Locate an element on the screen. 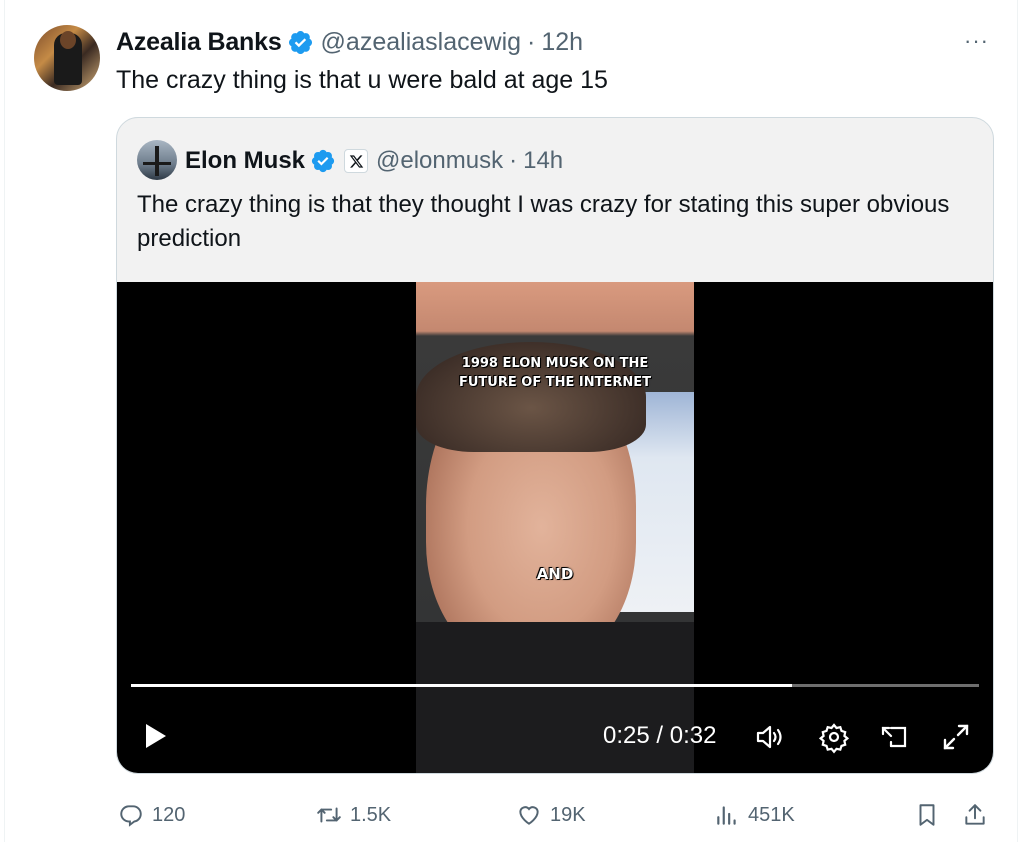  quoted-tweet-header: Elon Musk @elonmusk · 14h is located at coordinates (374, 161).